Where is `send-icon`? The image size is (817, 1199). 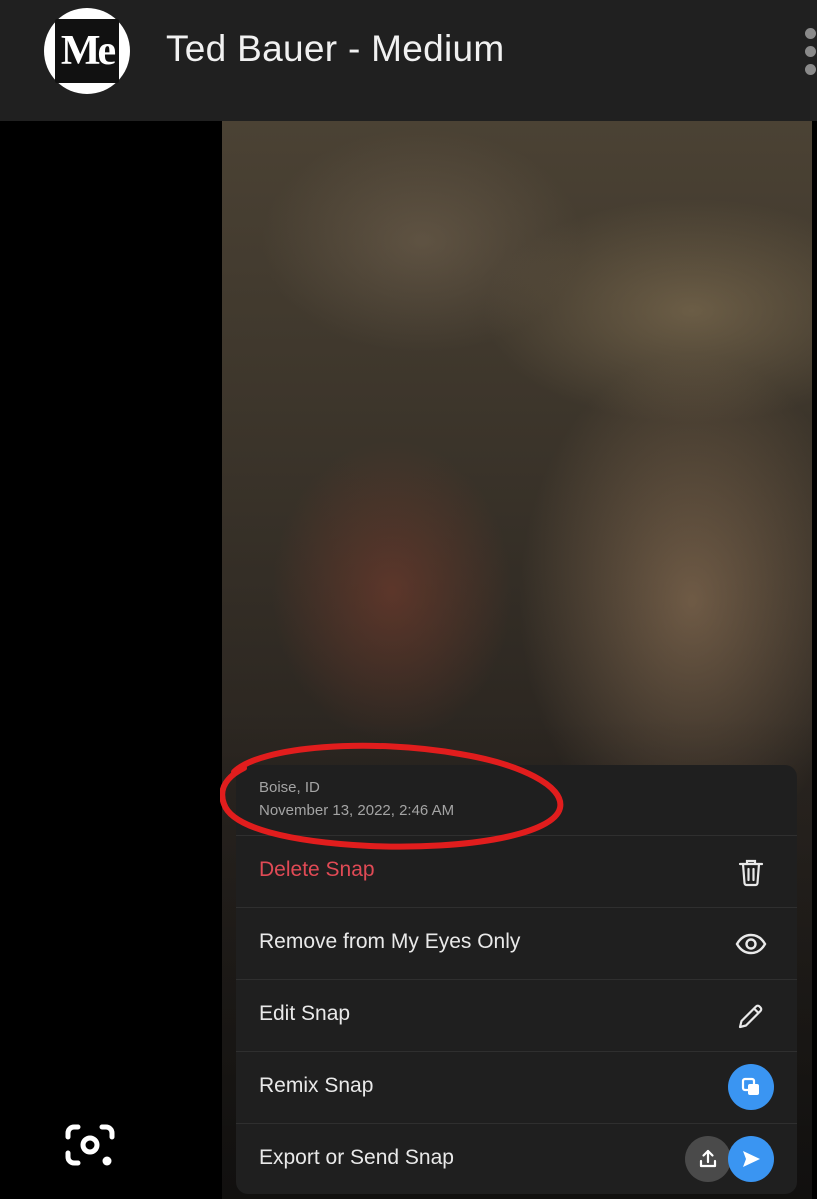 send-icon is located at coordinates (751, 1159).